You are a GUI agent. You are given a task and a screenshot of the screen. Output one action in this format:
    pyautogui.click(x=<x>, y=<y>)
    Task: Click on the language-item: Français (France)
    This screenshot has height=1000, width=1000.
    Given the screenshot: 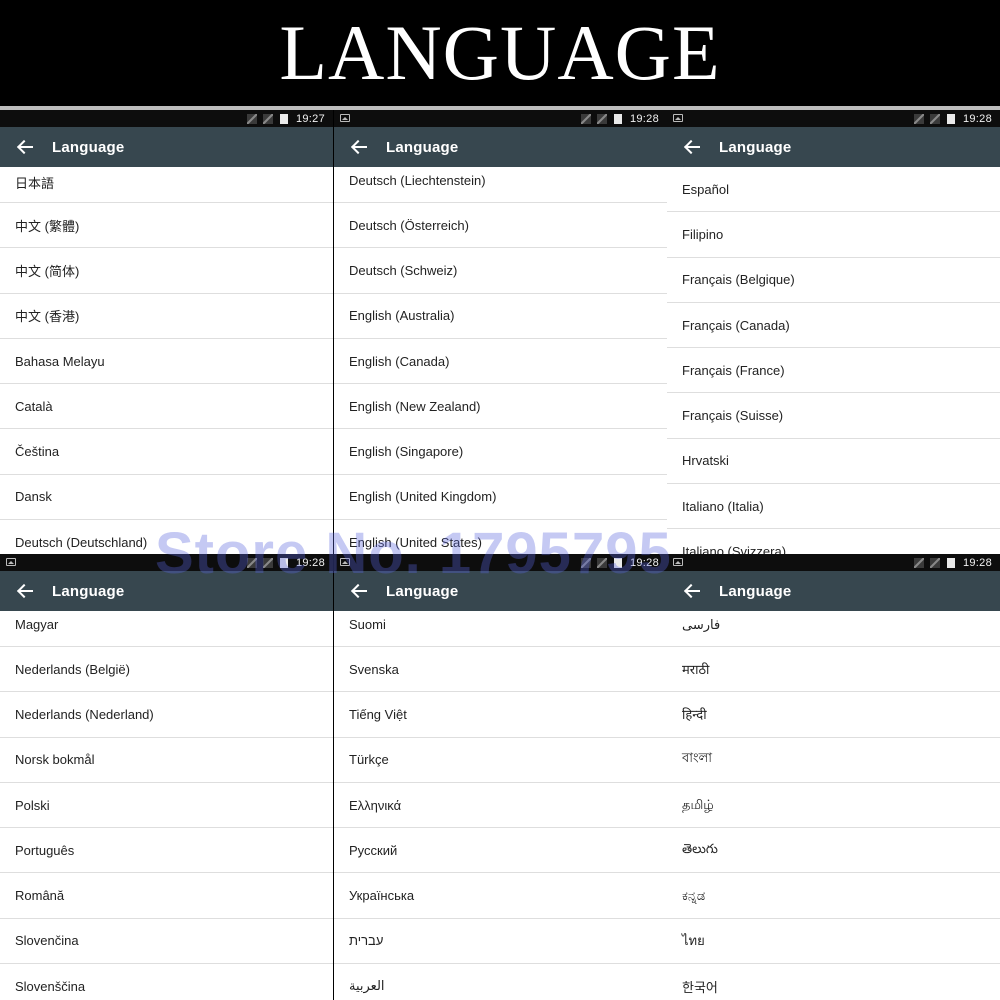 What is the action you would take?
    pyautogui.click(x=833, y=371)
    